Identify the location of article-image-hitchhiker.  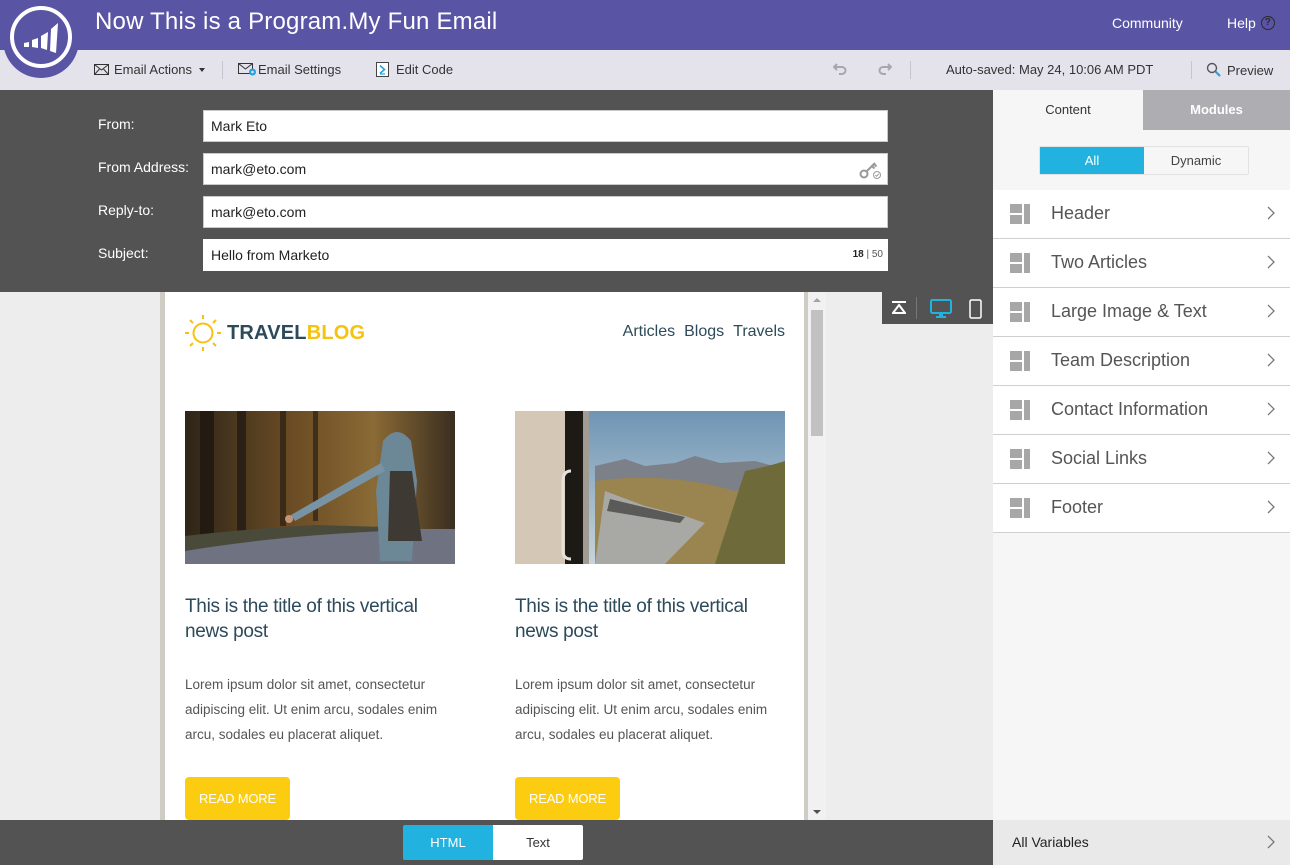
(320, 487).